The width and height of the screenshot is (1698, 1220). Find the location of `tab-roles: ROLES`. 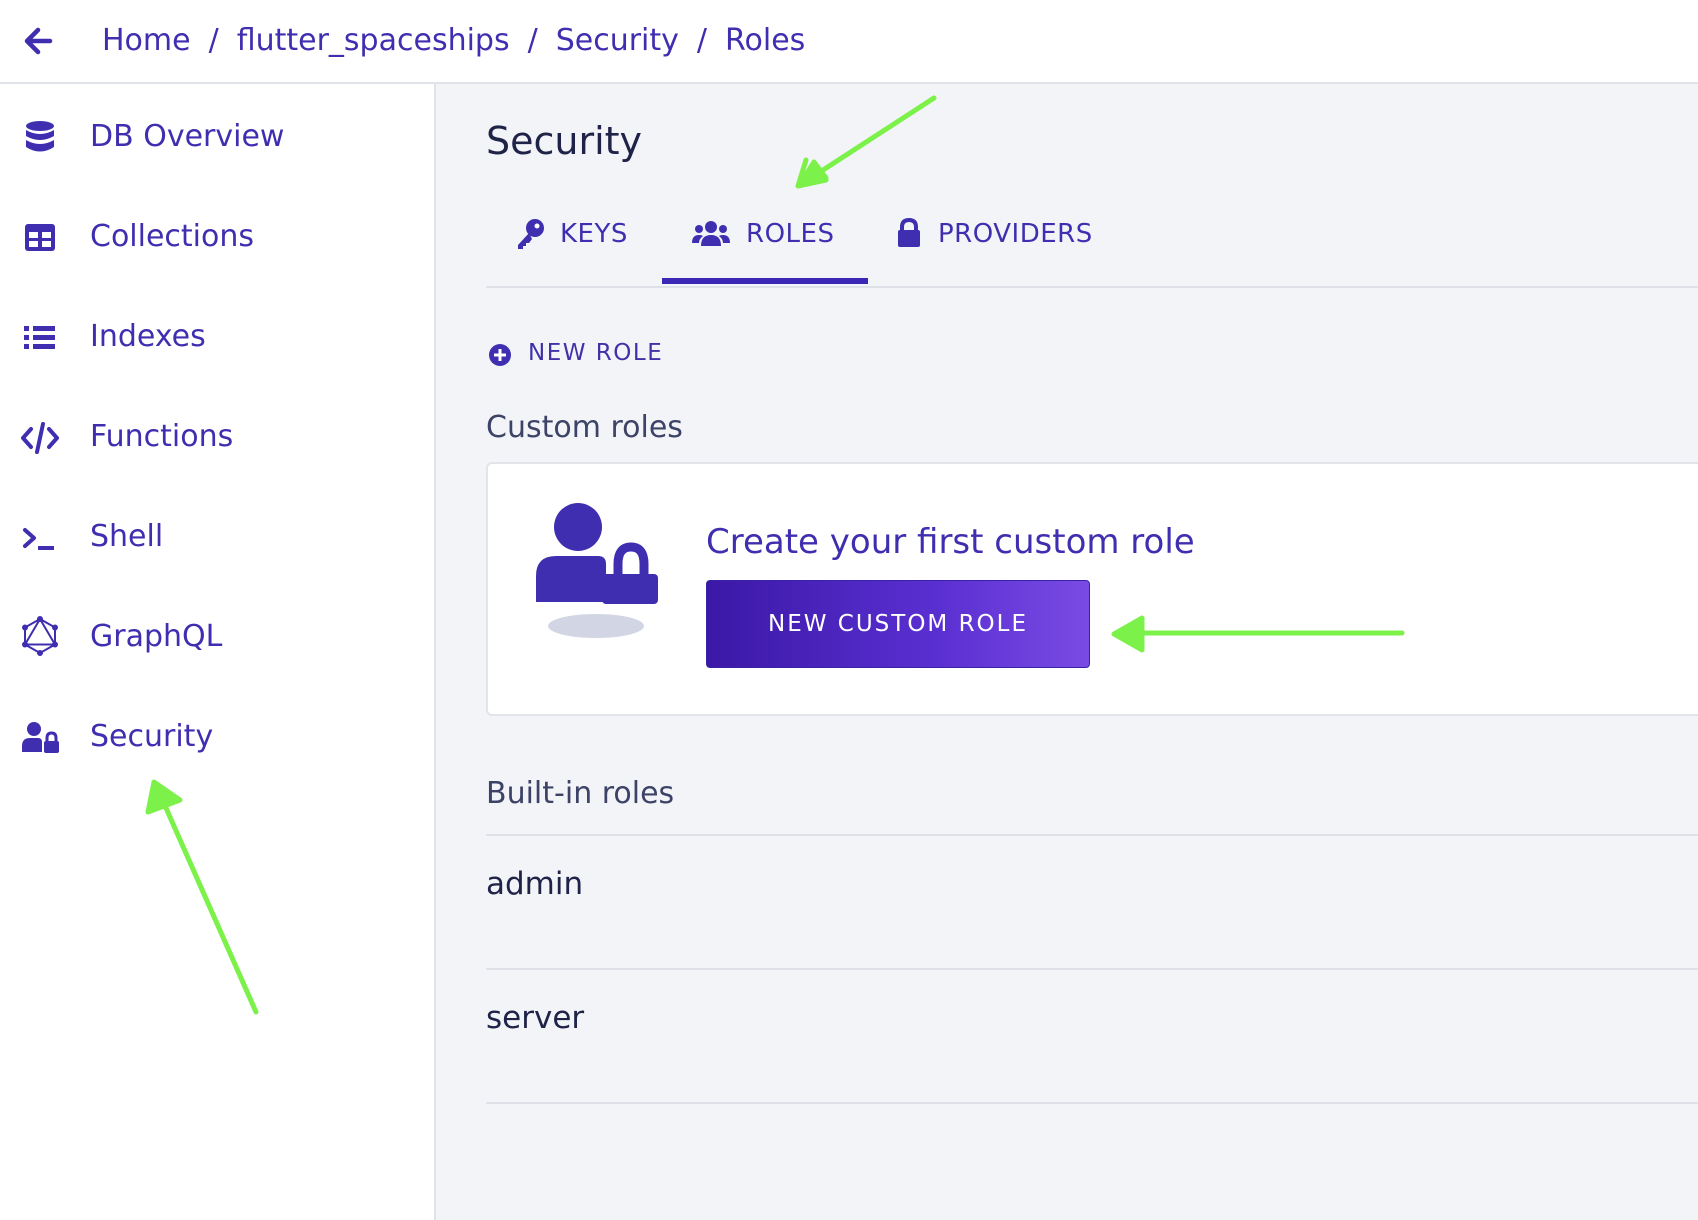

tab-roles: ROLES is located at coordinates (765, 245).